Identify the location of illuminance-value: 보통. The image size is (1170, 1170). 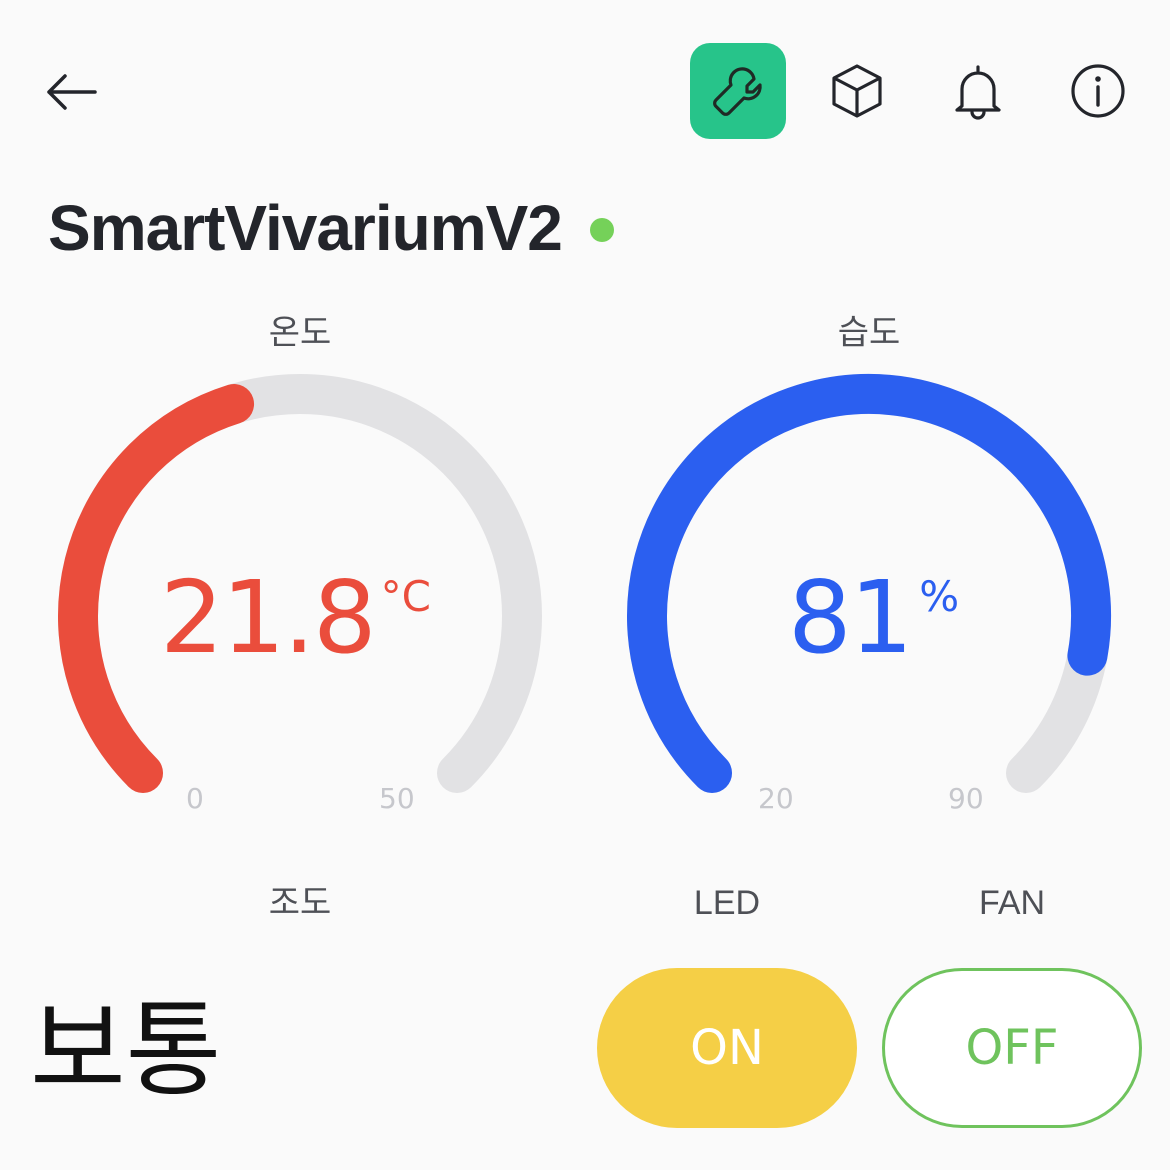
(126, 1050).